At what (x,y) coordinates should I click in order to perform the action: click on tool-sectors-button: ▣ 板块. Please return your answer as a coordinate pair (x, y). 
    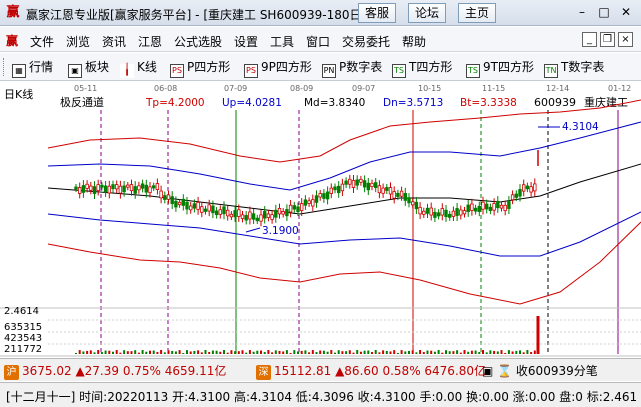
    Looking at the image, I should click on (88, 68).